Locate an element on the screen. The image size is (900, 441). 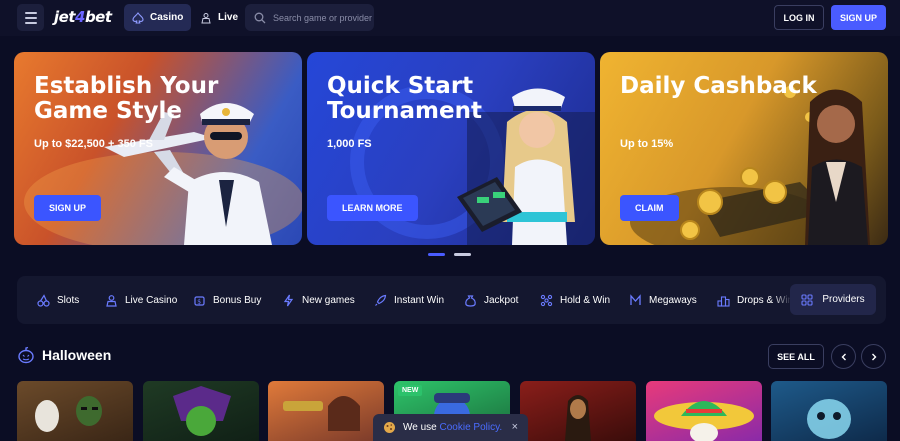
banner-subtitle: 1,000 FS is located at coordinates (349, 144).